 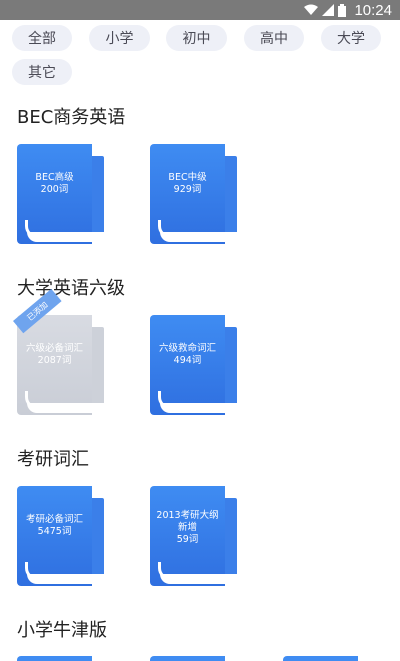 I want to click on filter-chip-junior: 初中, so click(x=196, y=38).